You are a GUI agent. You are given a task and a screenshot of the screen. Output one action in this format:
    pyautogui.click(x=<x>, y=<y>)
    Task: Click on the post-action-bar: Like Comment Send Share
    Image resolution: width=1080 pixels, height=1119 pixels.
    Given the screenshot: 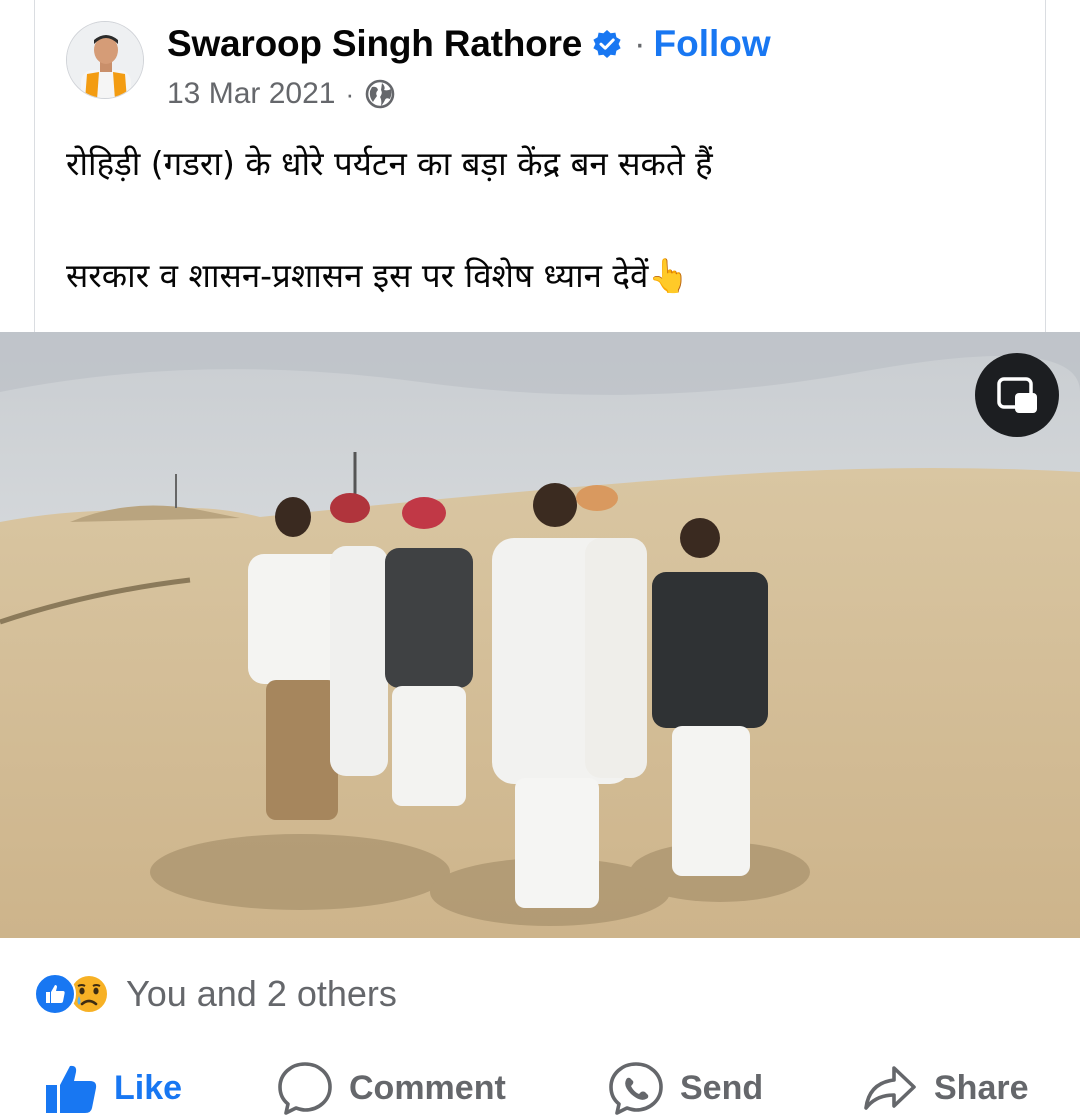 What is the action you would take?
    pyautogui.click(x=540, y=1086)
    